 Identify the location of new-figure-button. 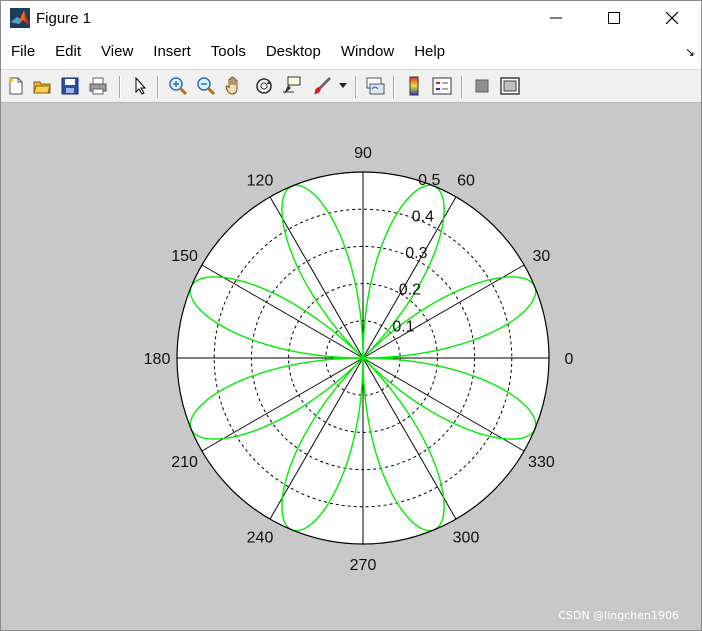
(16, 86).